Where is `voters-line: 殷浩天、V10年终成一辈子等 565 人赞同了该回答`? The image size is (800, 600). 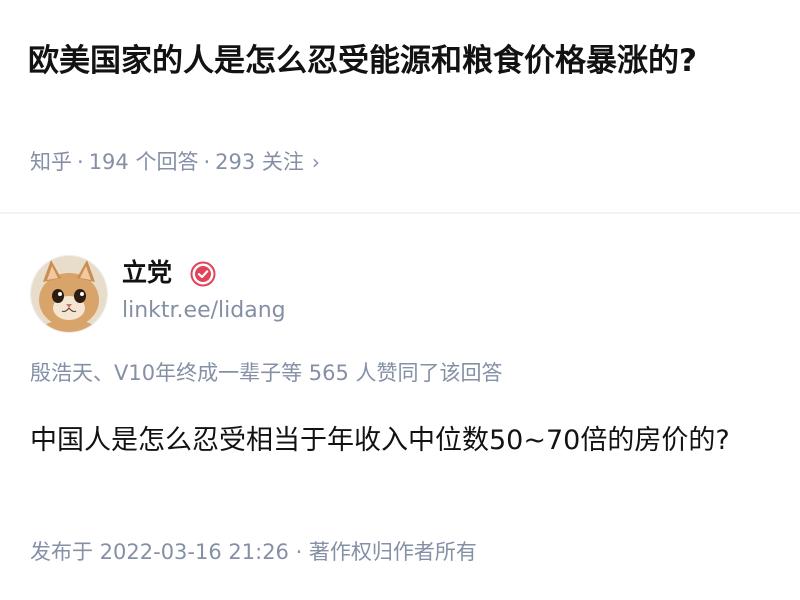
voters-line: 殷浩天、V10年终成一辈子等 565 人赞同了该回答 is located at coordinates (266, 373).